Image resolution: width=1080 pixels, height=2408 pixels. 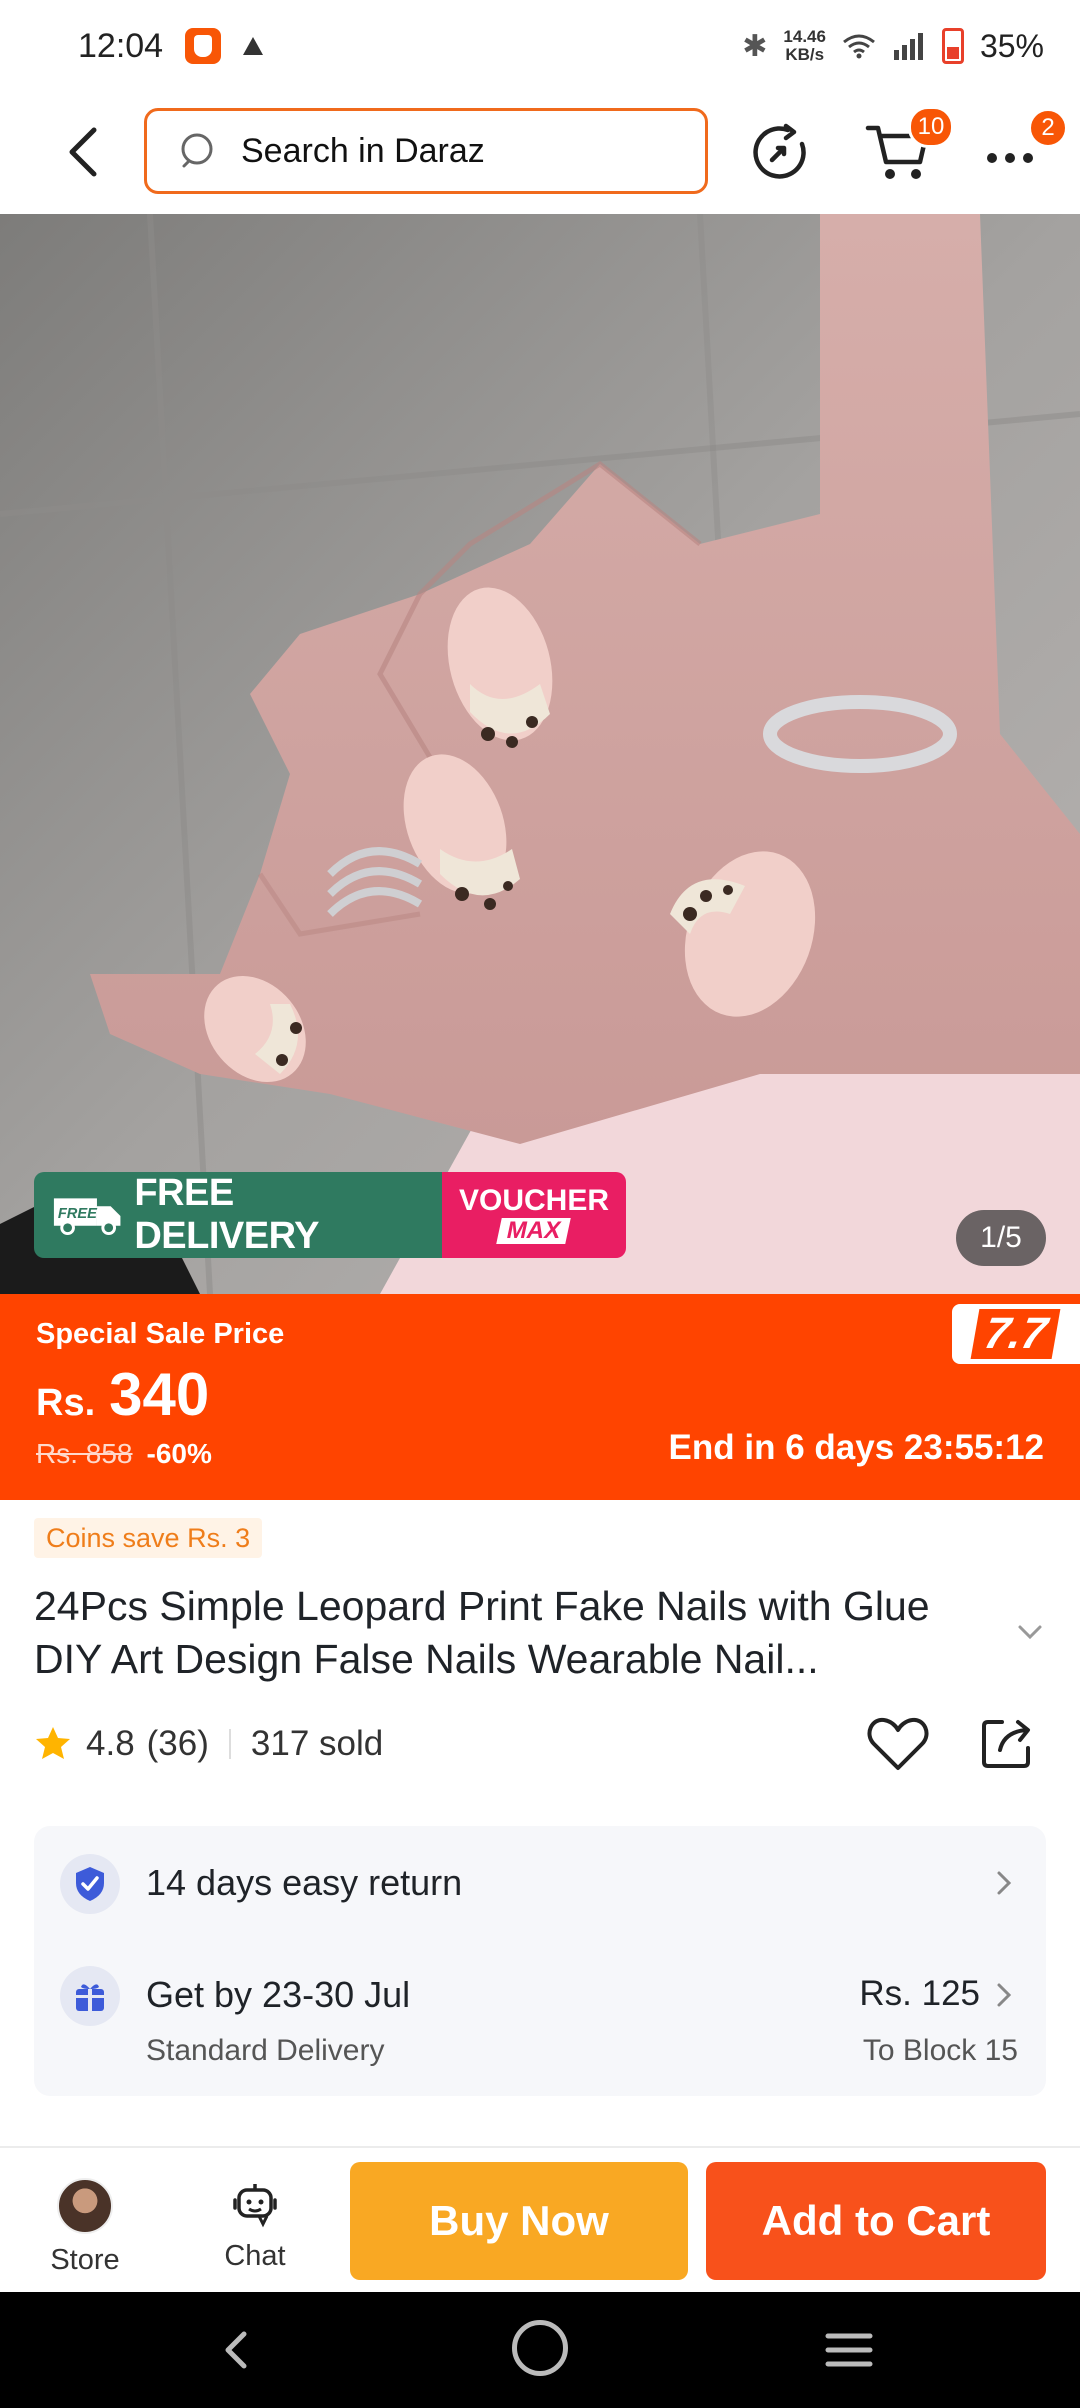 What do you see at coordinates (540, 46) in the screenshot?
I see `status-bar: 12:04 ✱ 14.46 KB/s 35%` at bounding box center [540, 46].